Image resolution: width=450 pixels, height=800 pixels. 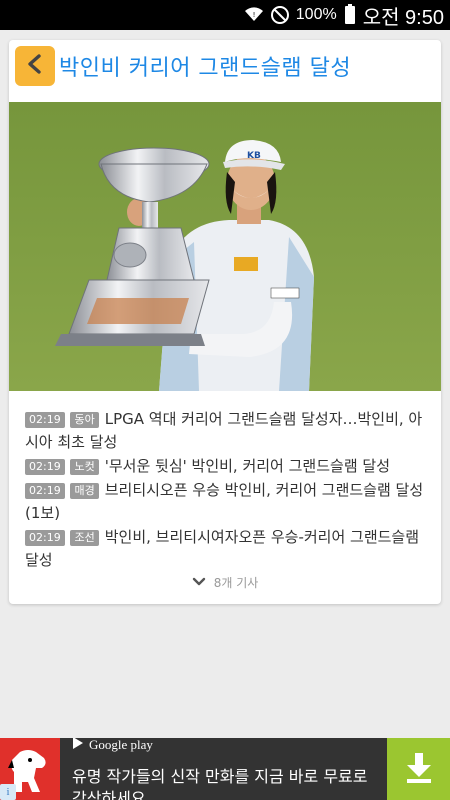 I want to click on more-articles-button: 8개 기사, so click(x=225, y=582).